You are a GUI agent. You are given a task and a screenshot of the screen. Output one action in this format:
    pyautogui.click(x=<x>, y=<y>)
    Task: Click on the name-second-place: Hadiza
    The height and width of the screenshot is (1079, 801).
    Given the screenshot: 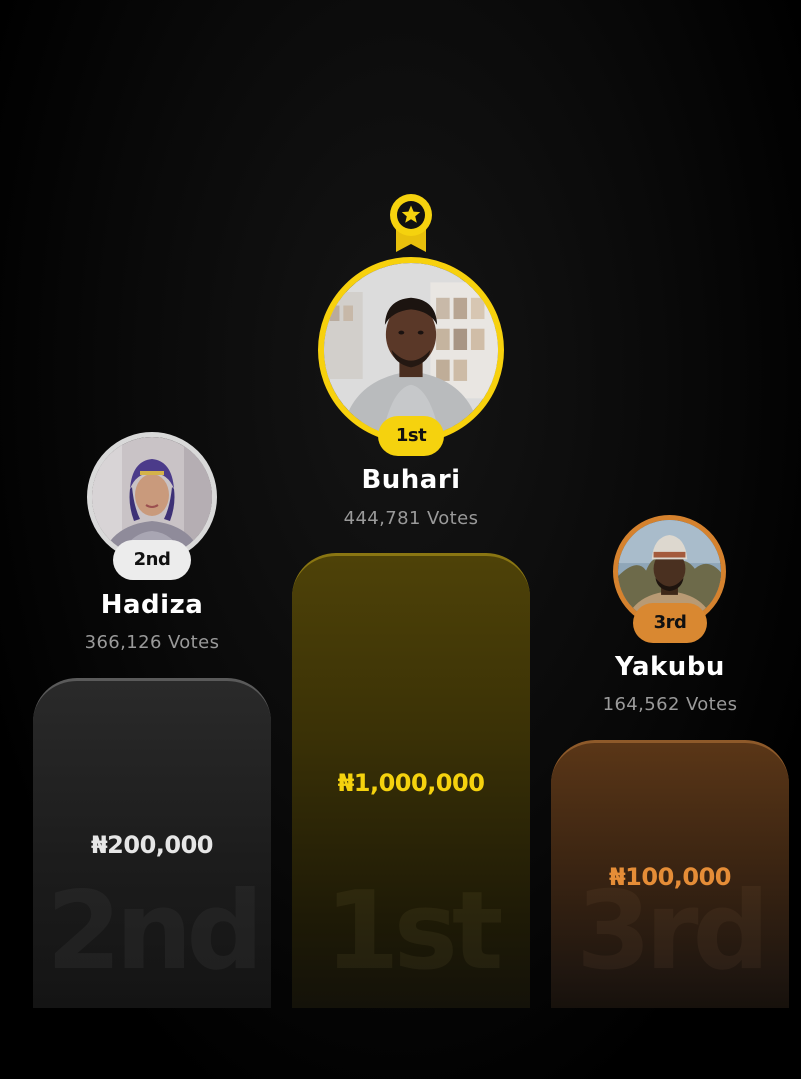 What is the action you would take?
    pyautogui.click(x=152, y=605)
    